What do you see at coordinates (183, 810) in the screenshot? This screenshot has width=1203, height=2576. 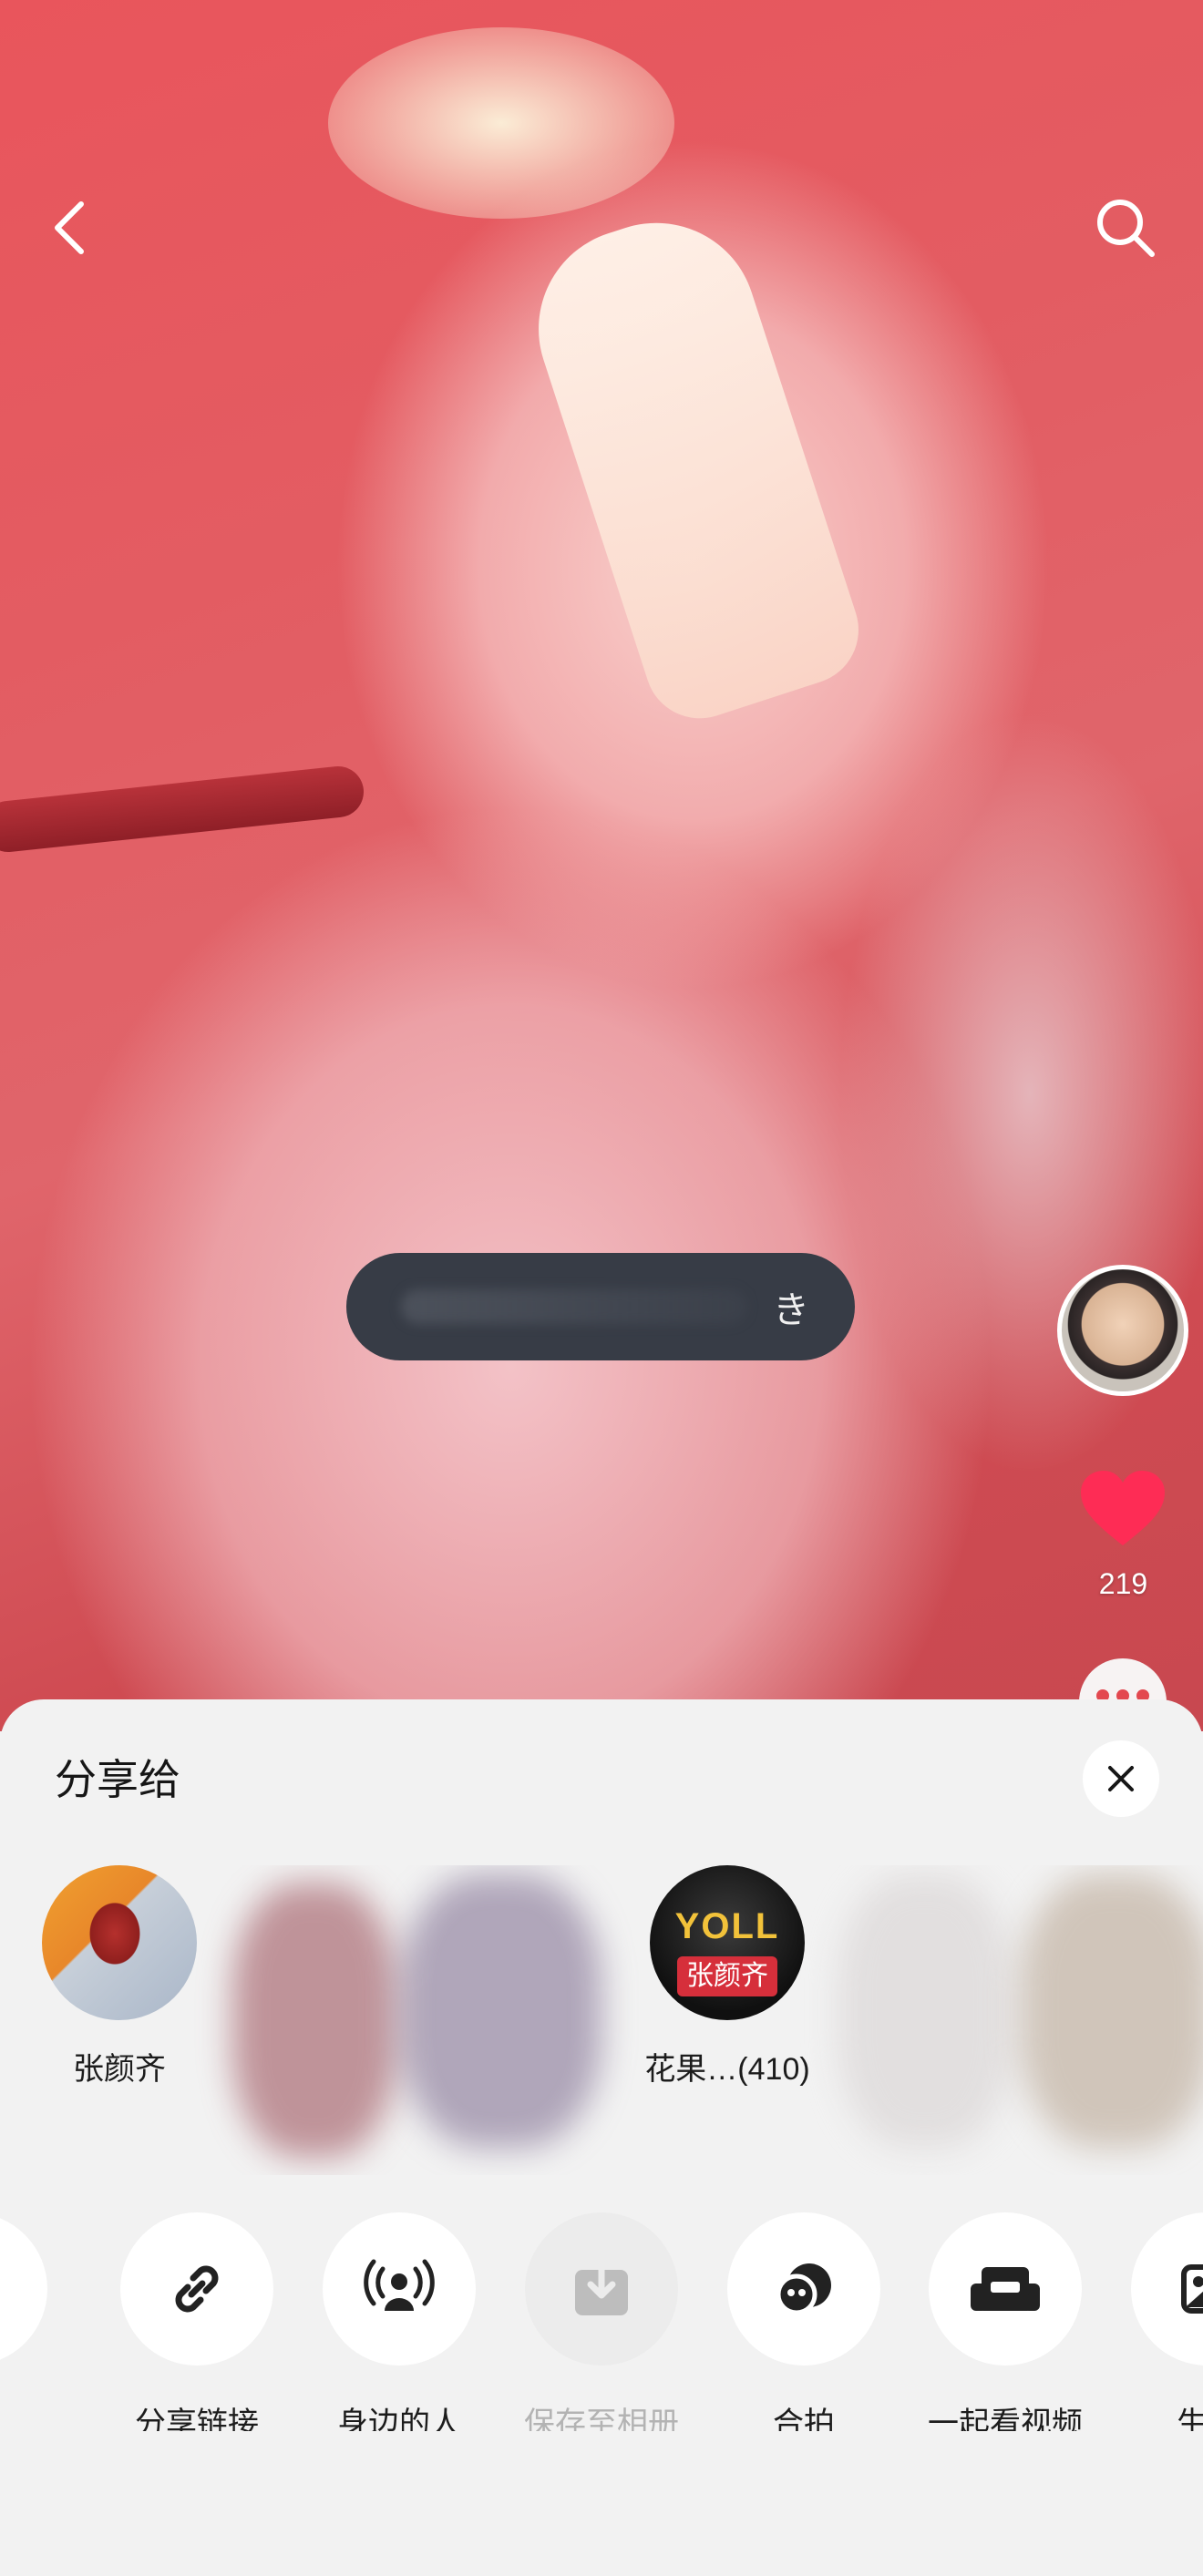 I see `video-frame-microphone` at bounding box center [183, 810].